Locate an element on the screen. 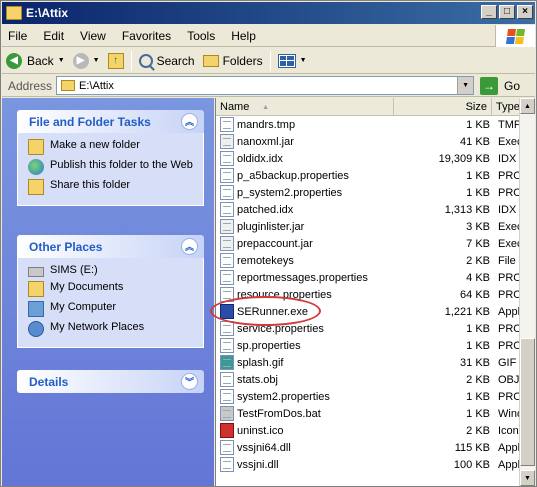 The width and height of the screenshot is (537, 487). panel-title: Other Places is located at coordinates (66, 246).